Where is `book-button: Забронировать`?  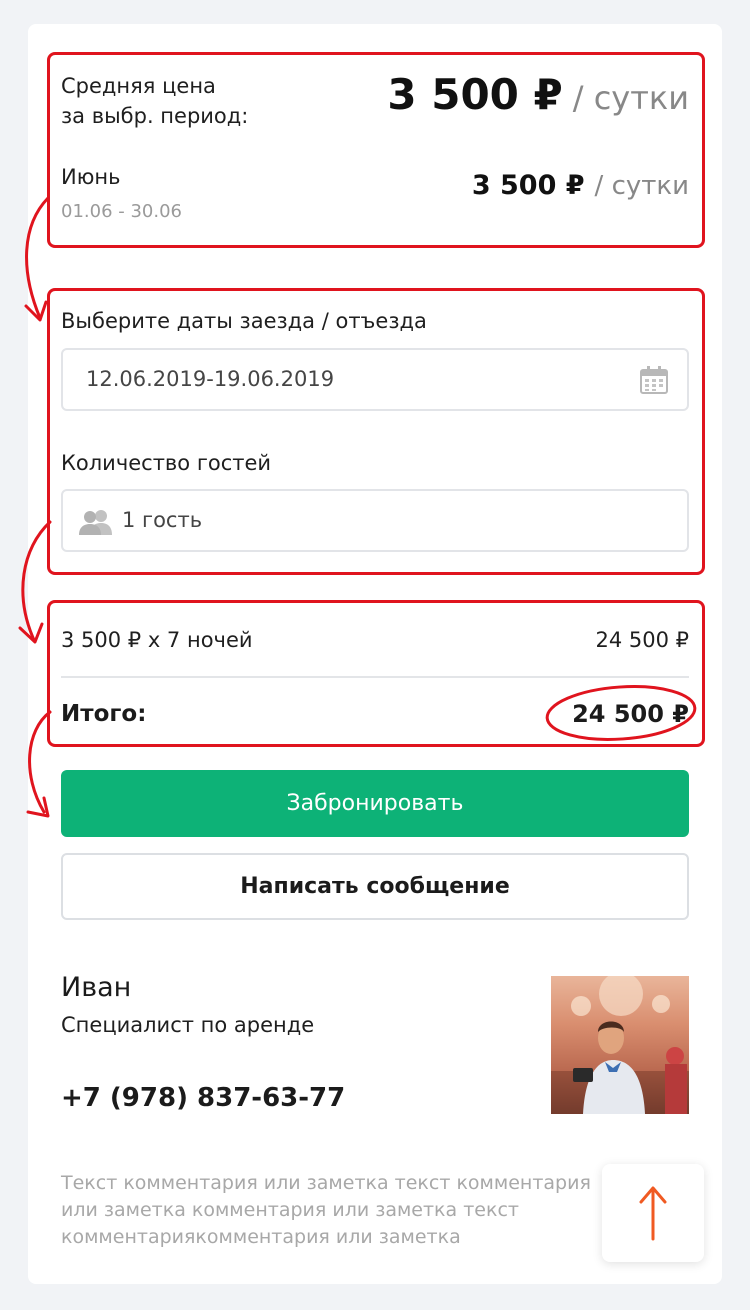 book-button: Забронировать is located at coordinates (375, 803).